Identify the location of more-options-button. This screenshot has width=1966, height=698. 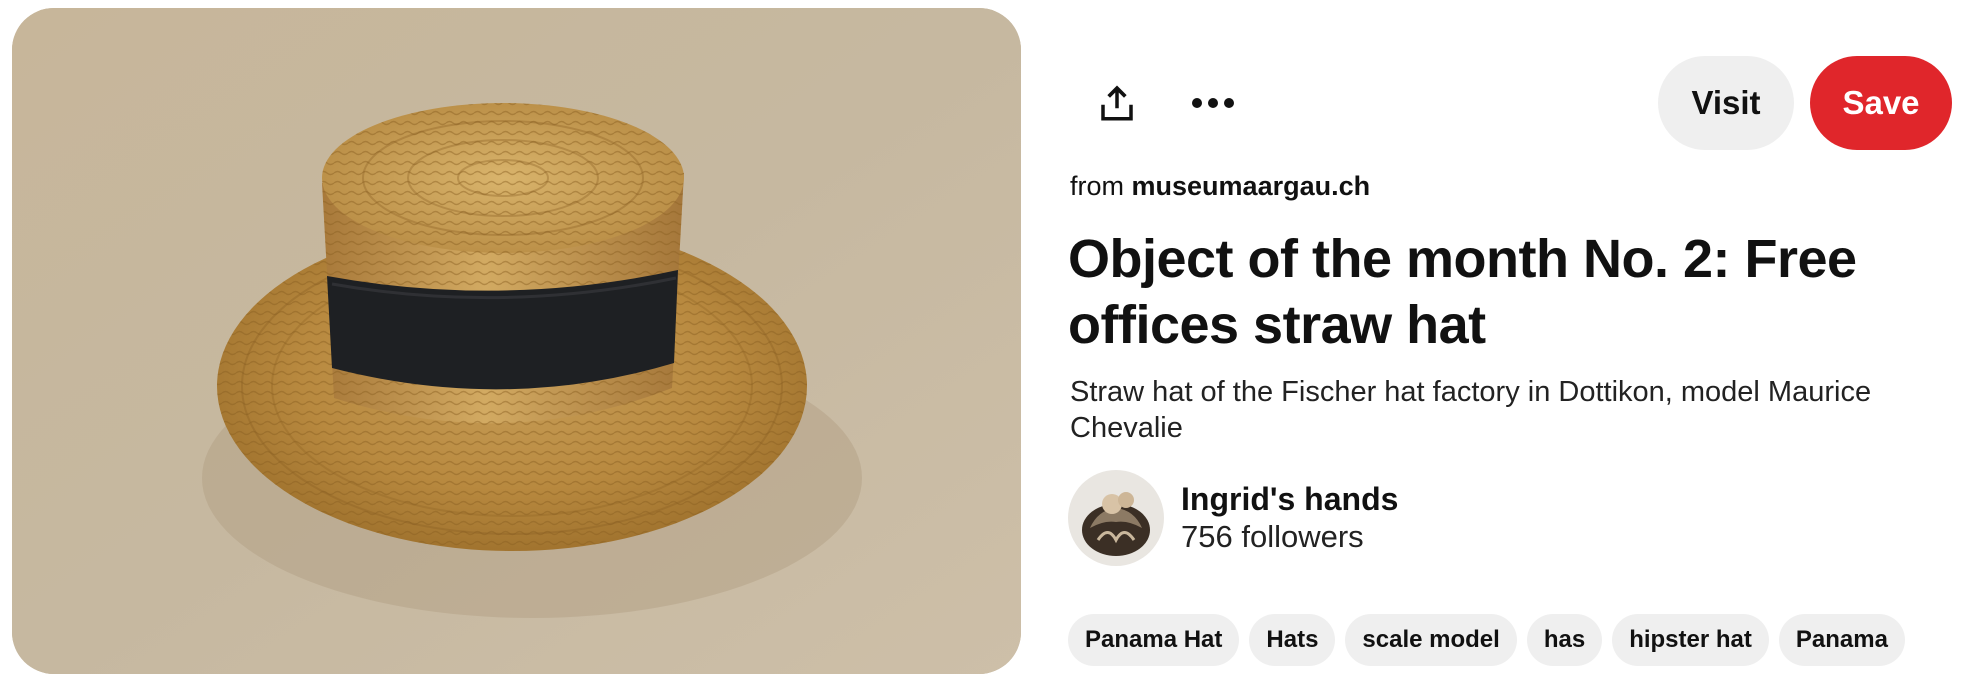
(1213, 103).